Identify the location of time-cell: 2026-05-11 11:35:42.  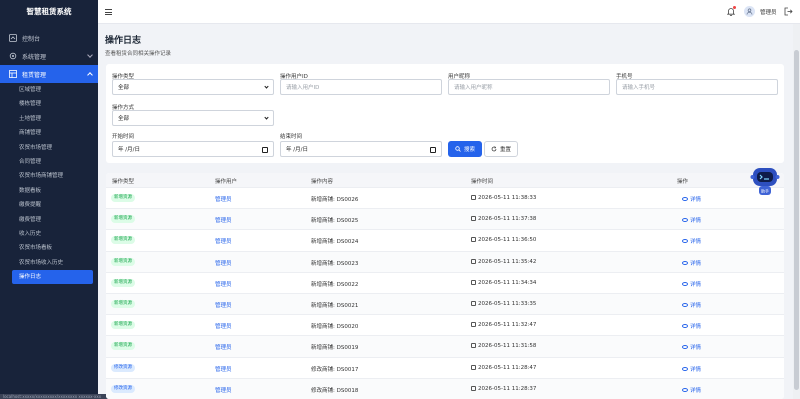
(503, 261).